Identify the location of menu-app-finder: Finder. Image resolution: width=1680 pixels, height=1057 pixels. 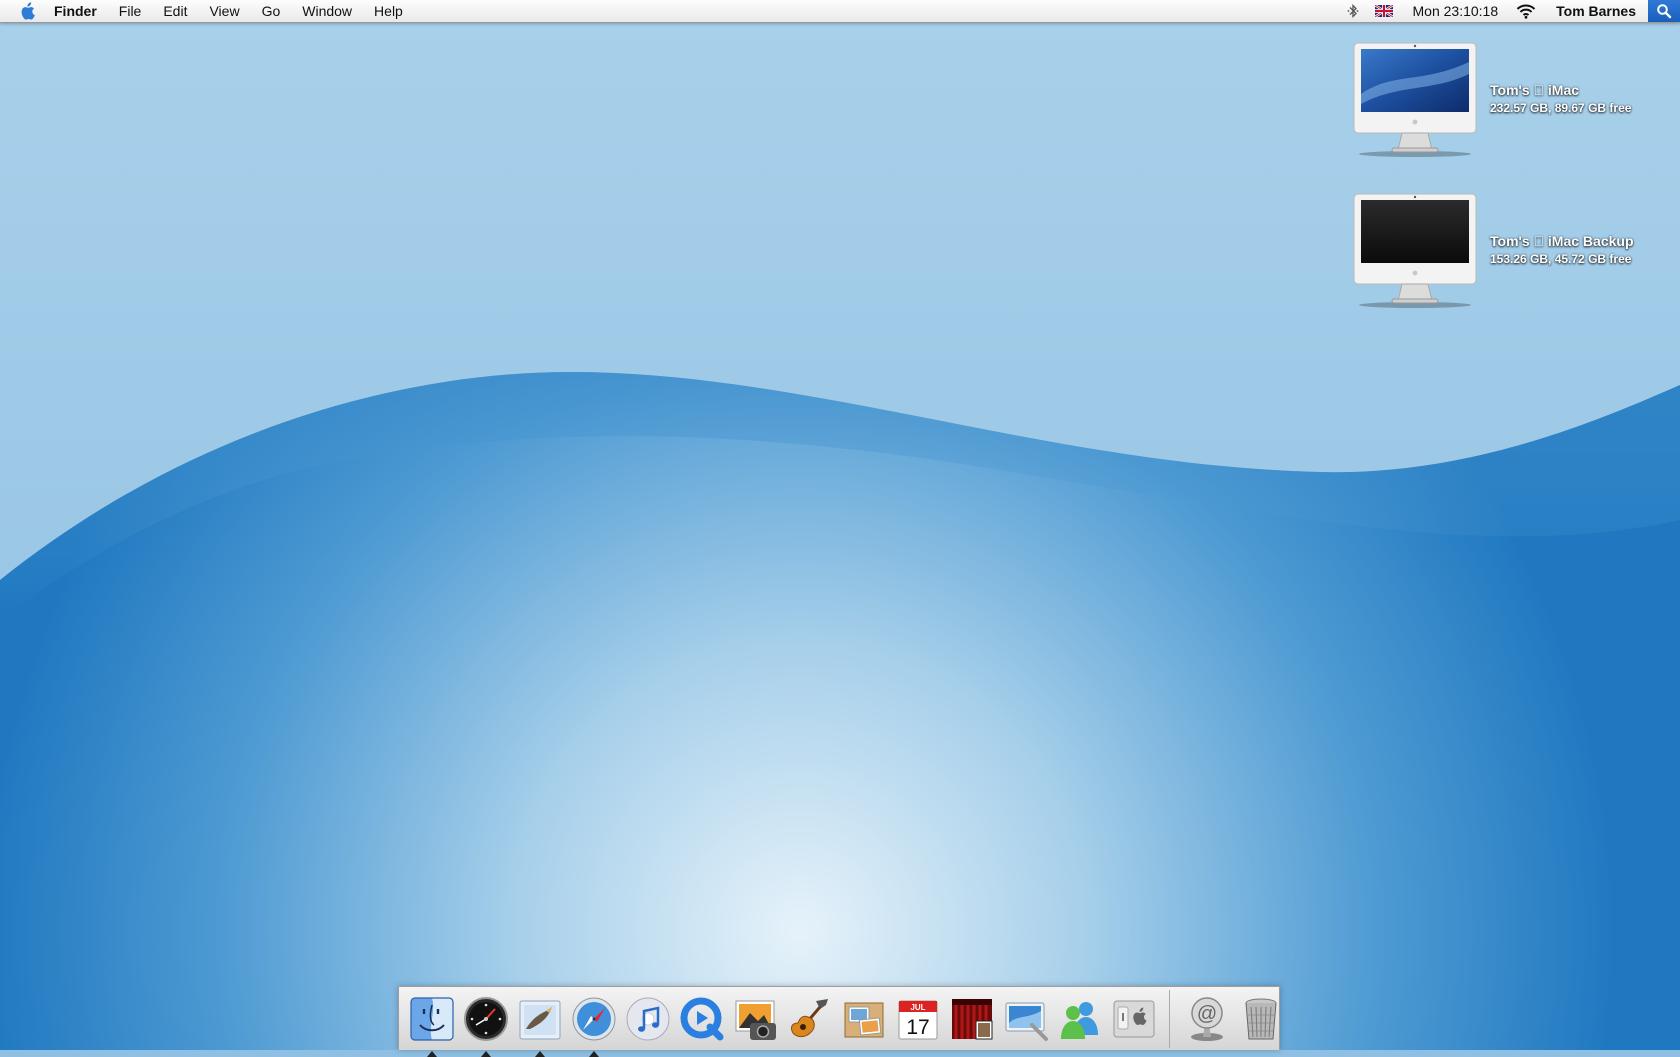
(81, 11).